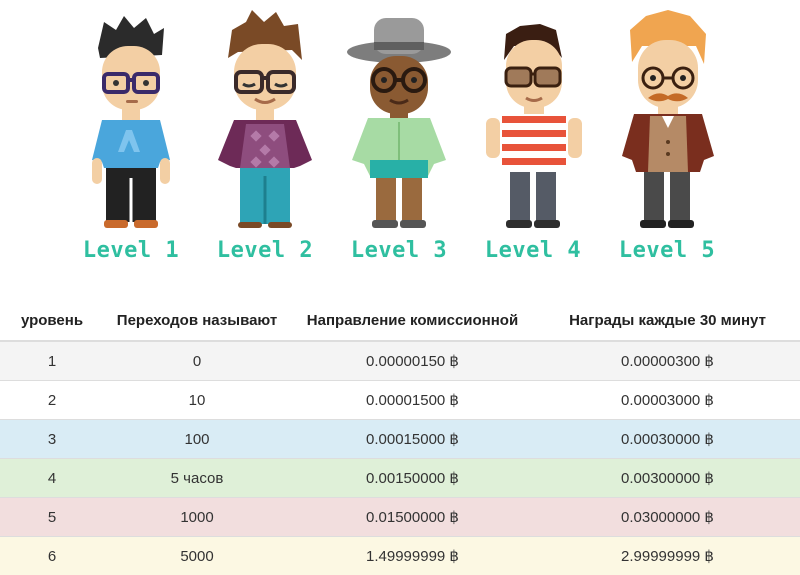  What do you see at coordinates (52, 556) in the screenshot?
I see `level-cell: 6` at bounding box center [52, 556].